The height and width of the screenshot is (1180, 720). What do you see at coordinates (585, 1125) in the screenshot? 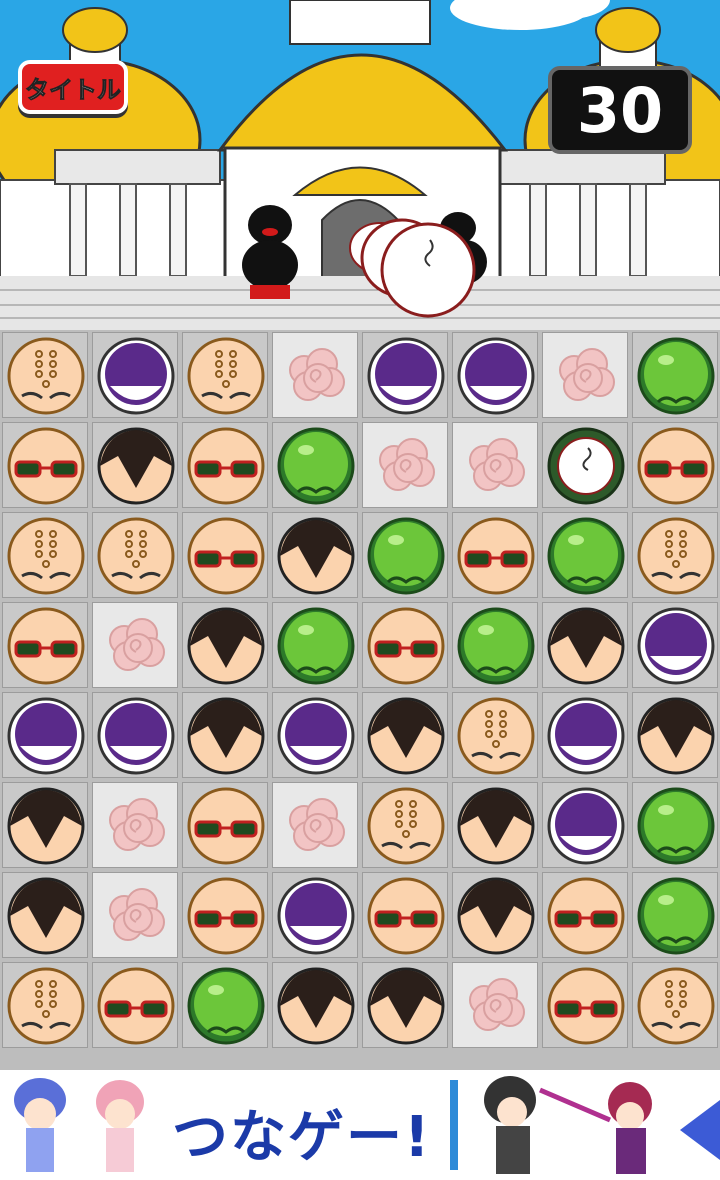
I see `banner-characters-right` at bounding box center [585, 1125].